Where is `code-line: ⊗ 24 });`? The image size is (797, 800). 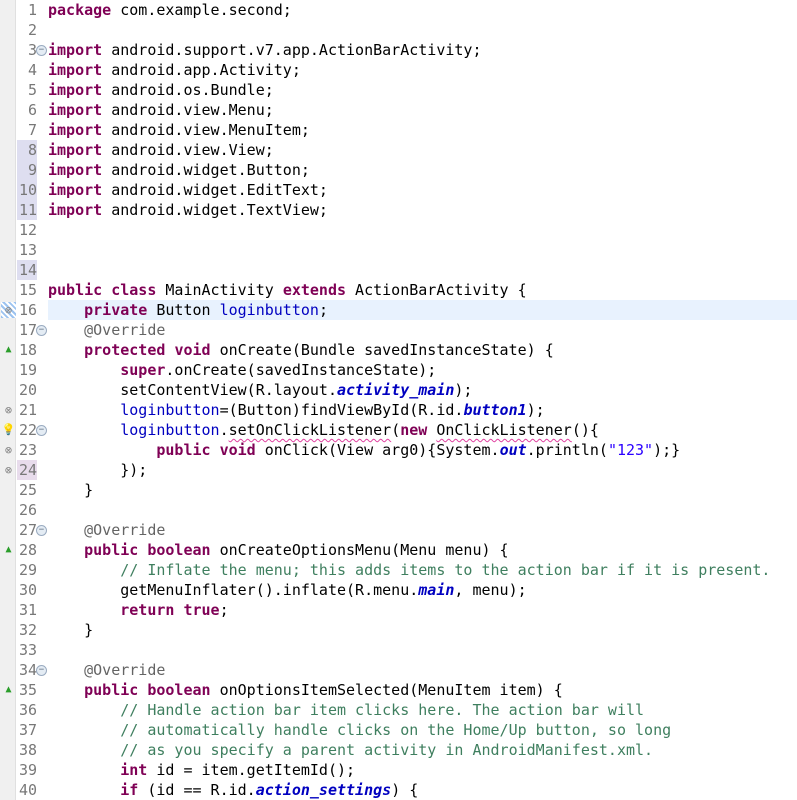 code-line: ⊗ 24 }); is located at coordinates (398, 470).